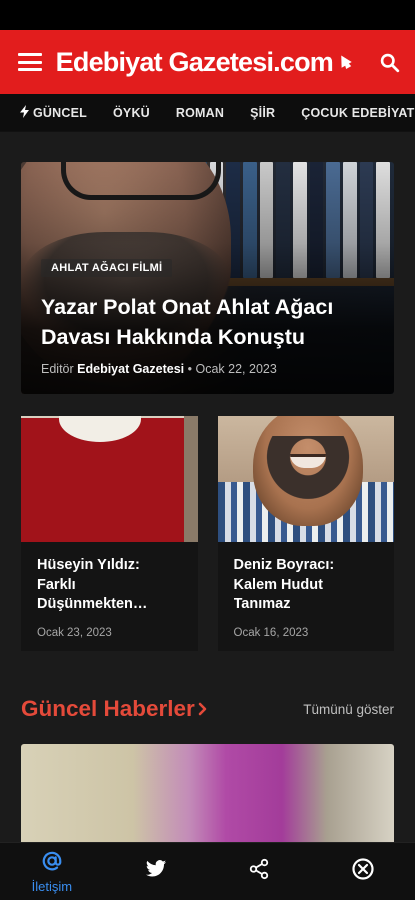  I want to click on twitter-button, so click(156, 871).